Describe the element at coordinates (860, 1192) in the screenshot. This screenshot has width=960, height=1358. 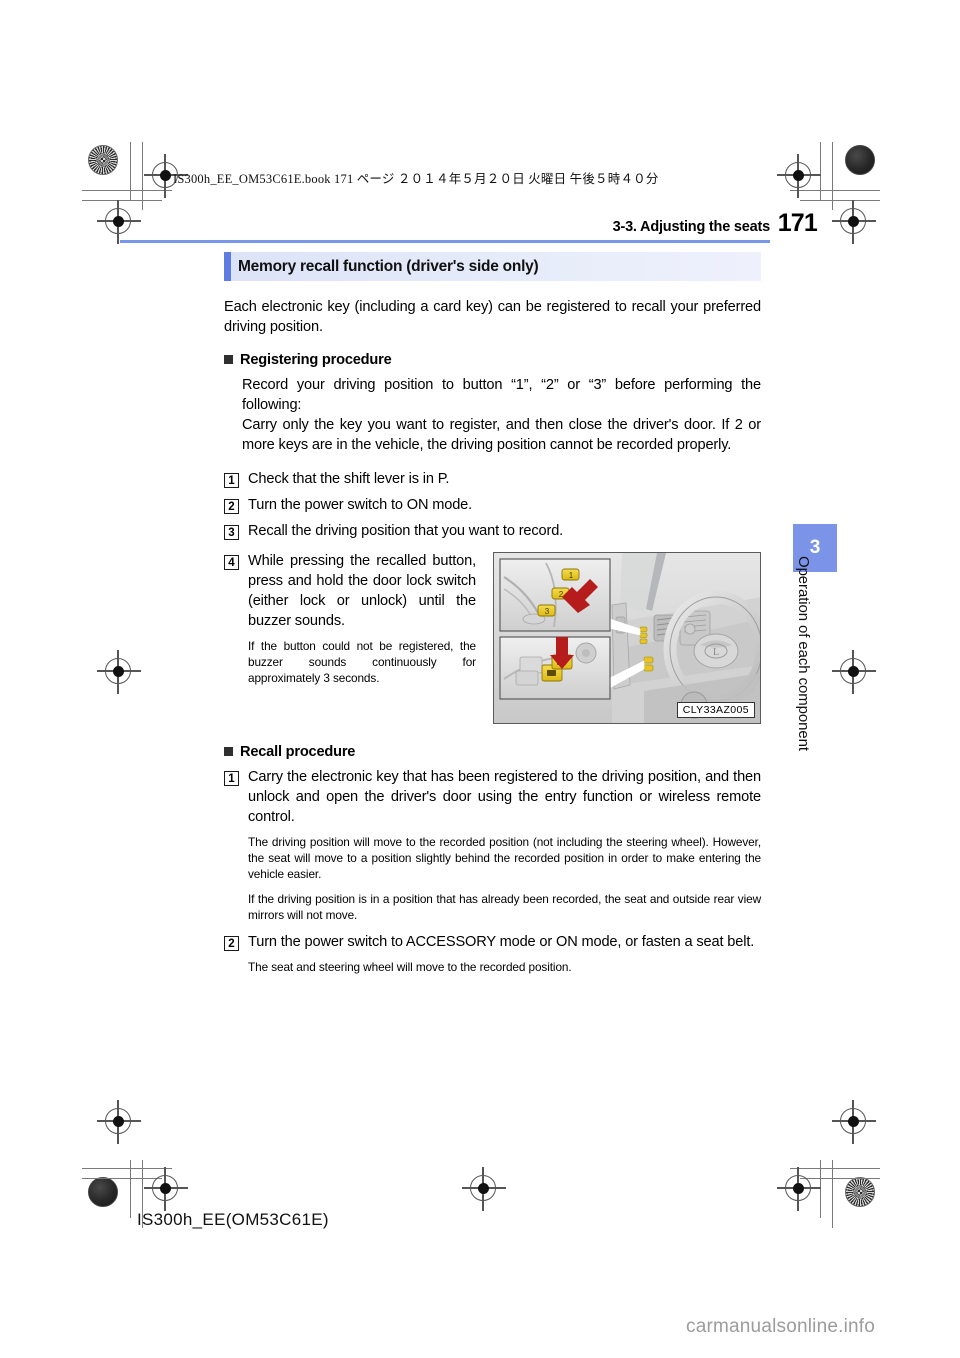
I see `print-color-patch-bottom-right` at that location.